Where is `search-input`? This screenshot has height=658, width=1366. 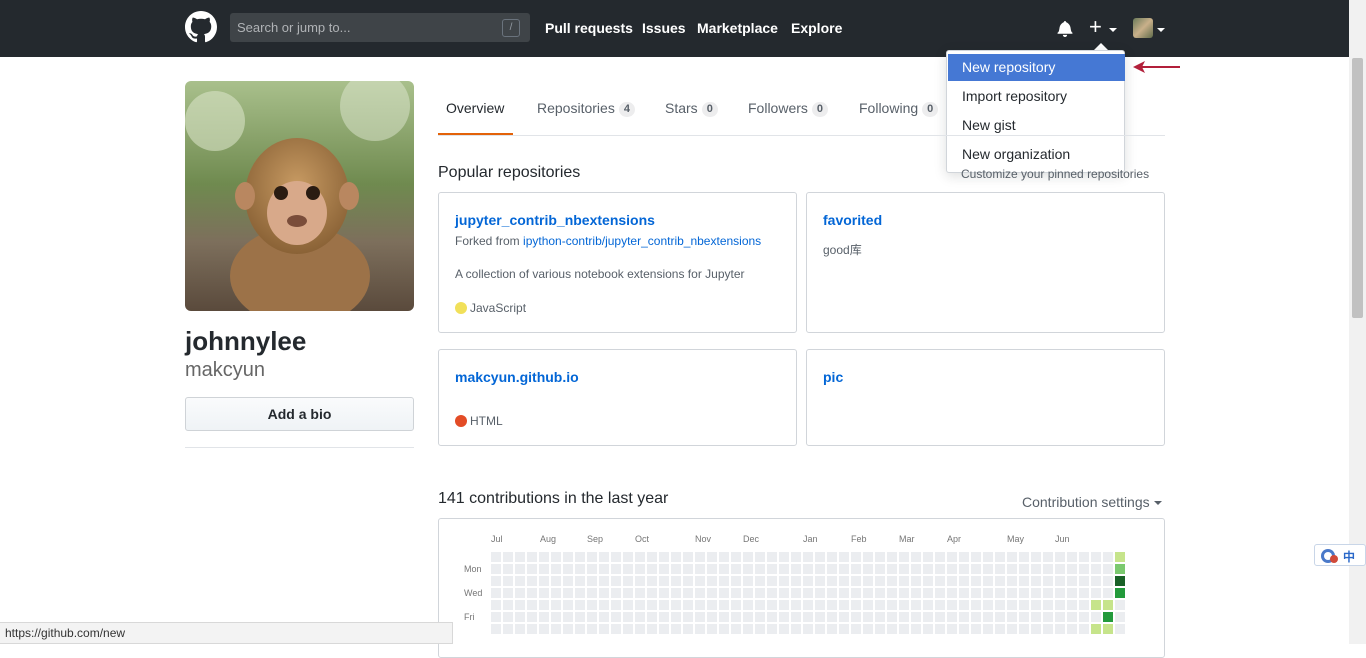 search-input is located at coordinates (365, 27).